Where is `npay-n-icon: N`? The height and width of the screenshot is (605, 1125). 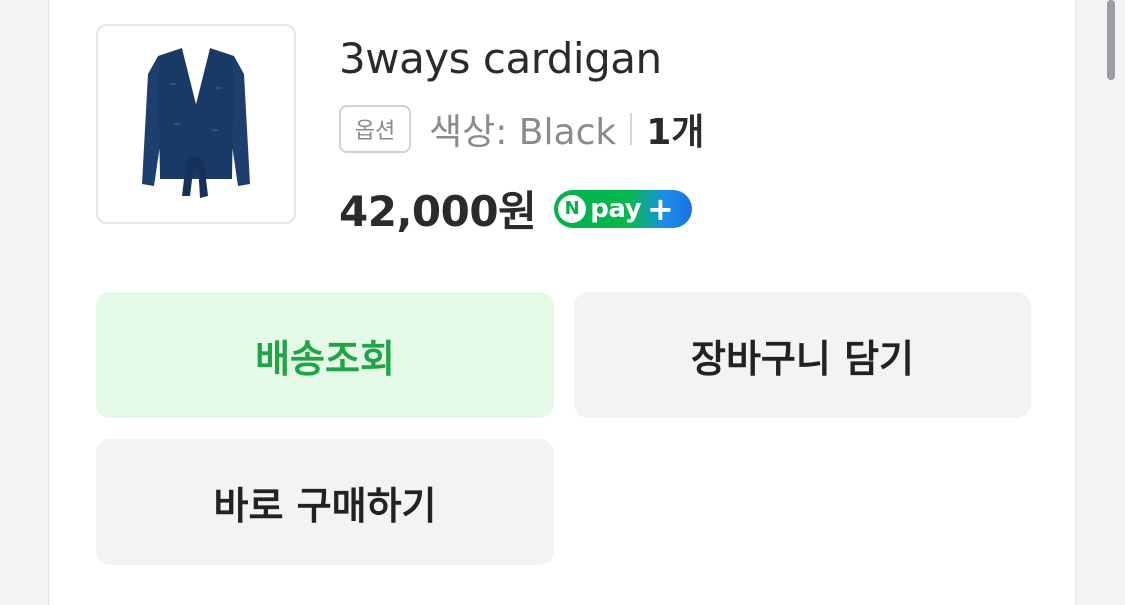 npay-n-icon: N is located at coordinates (572, 208).